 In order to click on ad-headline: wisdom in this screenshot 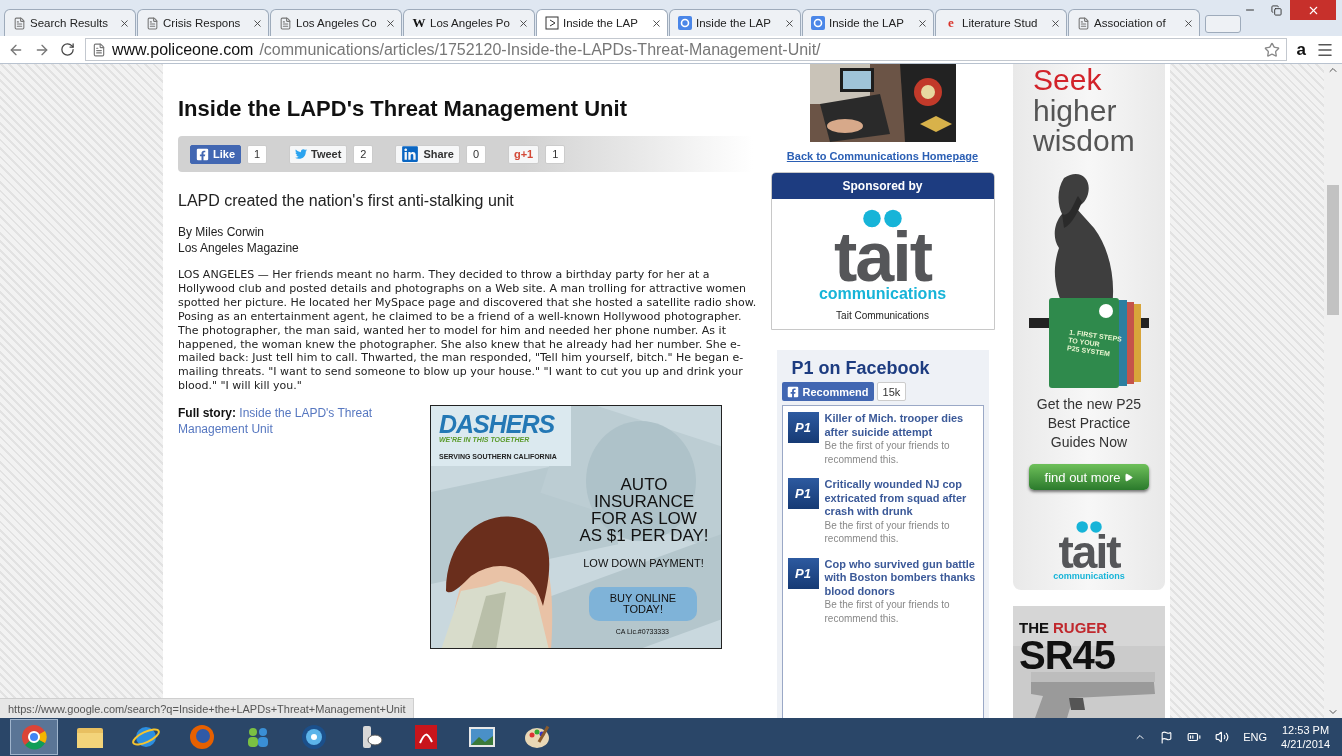, I will do `click(1084, 141)`.